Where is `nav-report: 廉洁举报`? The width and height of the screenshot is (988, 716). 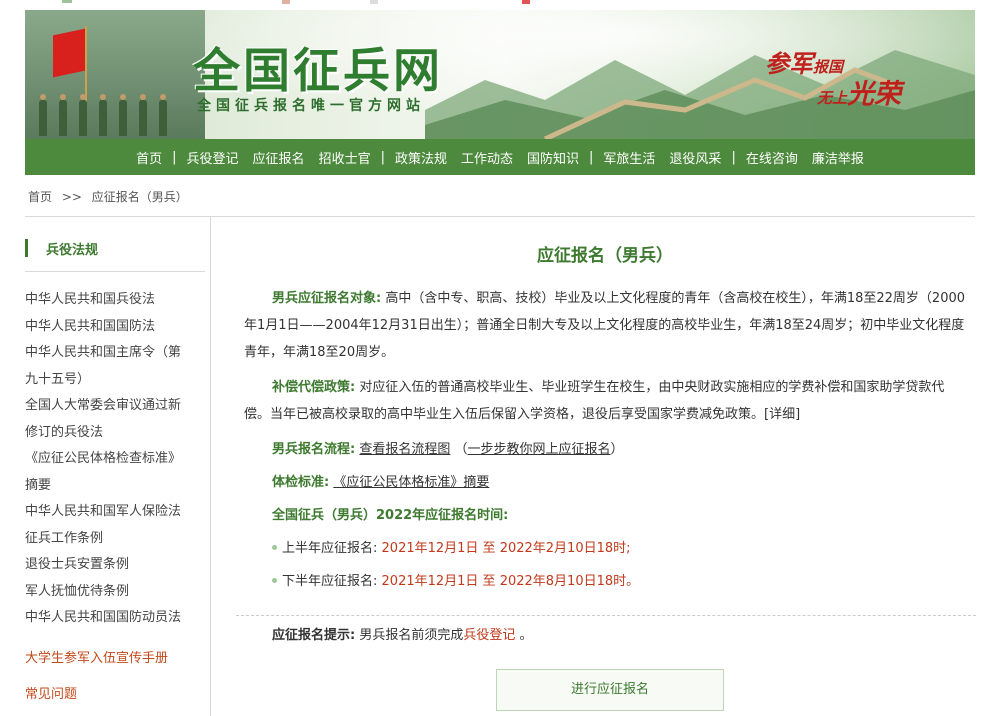 nav-report: 廉洁举报 is located at coordinates (838, 157).